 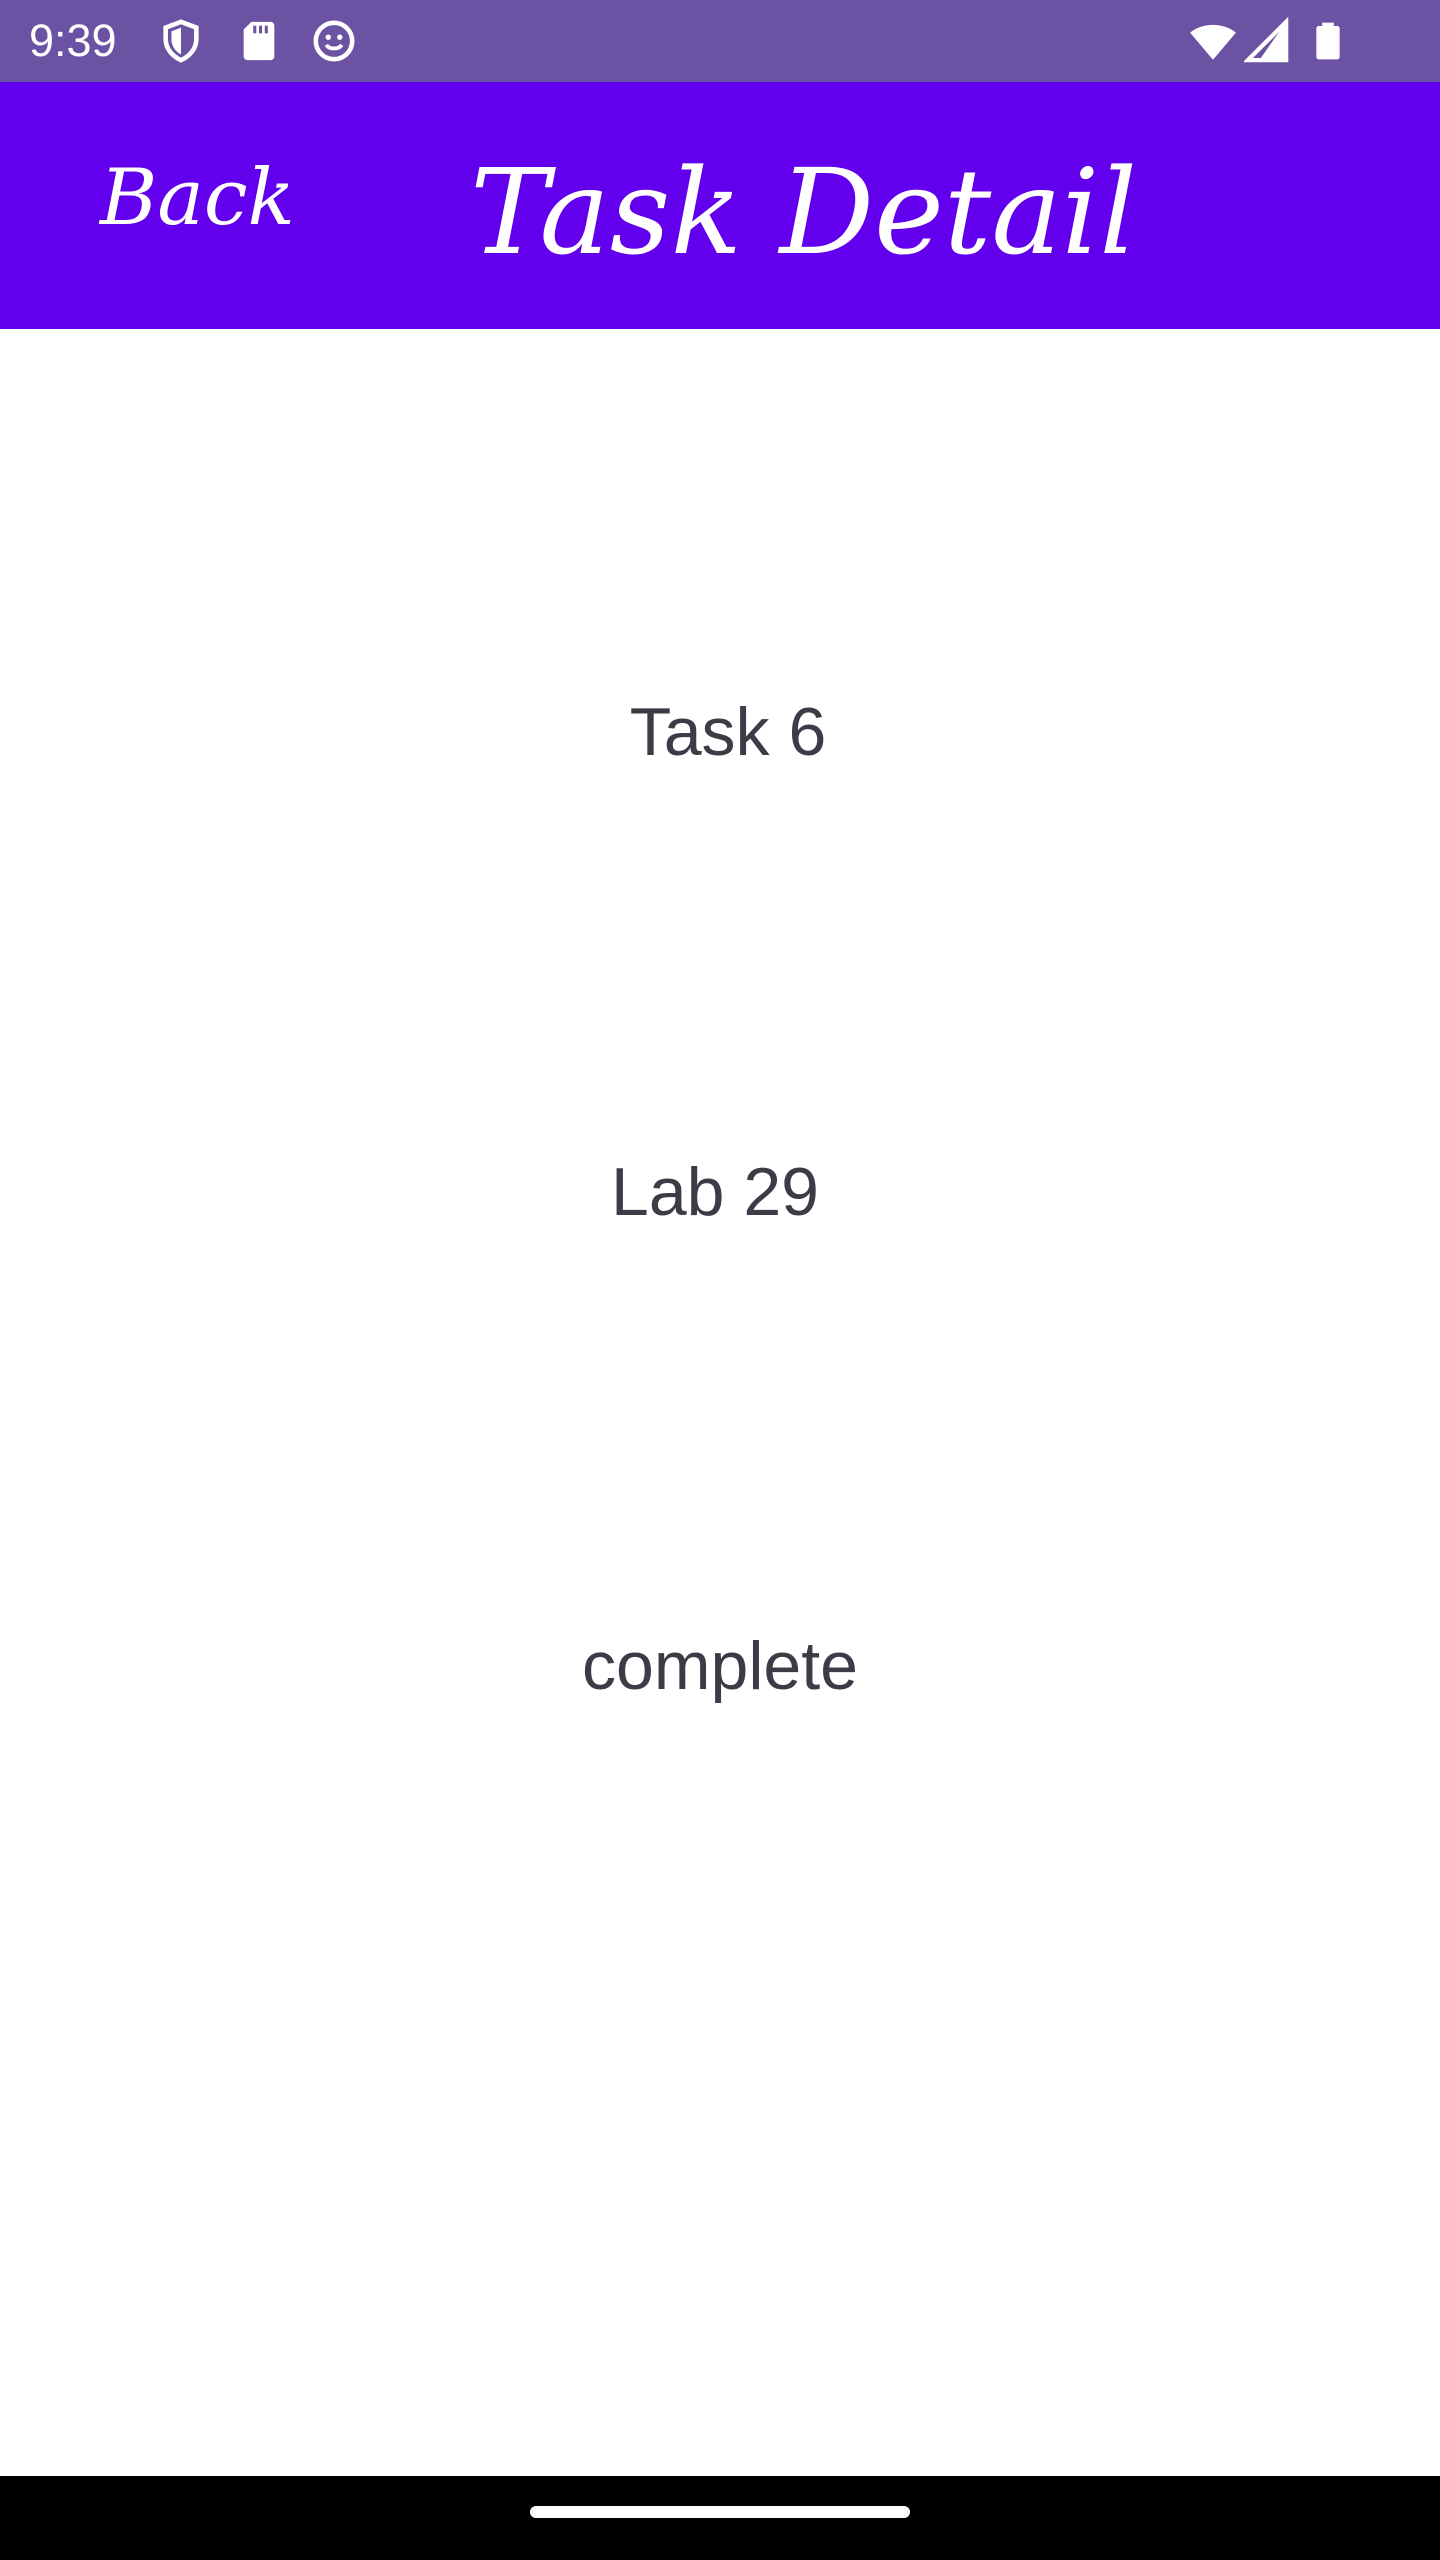 I want to click on sd-card-icon, so click(x=259, y=41).